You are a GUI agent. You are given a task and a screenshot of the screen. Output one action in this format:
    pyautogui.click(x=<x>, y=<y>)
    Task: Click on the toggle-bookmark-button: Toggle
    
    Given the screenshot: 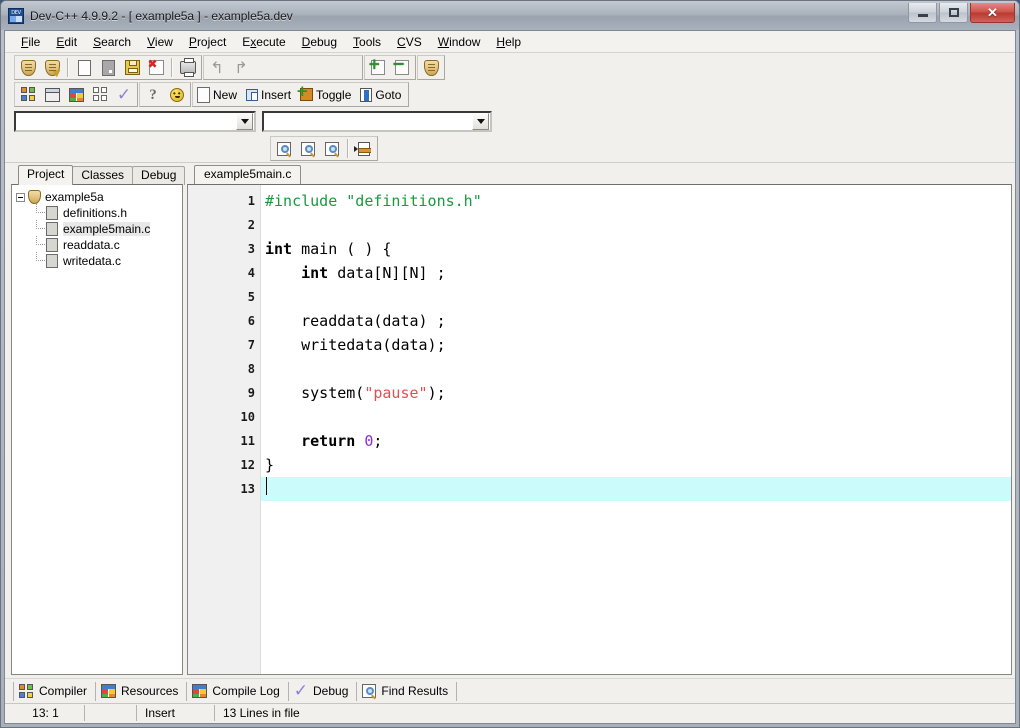 What is the action you would take?
    pyautogui.click(x=326, y=94)
    